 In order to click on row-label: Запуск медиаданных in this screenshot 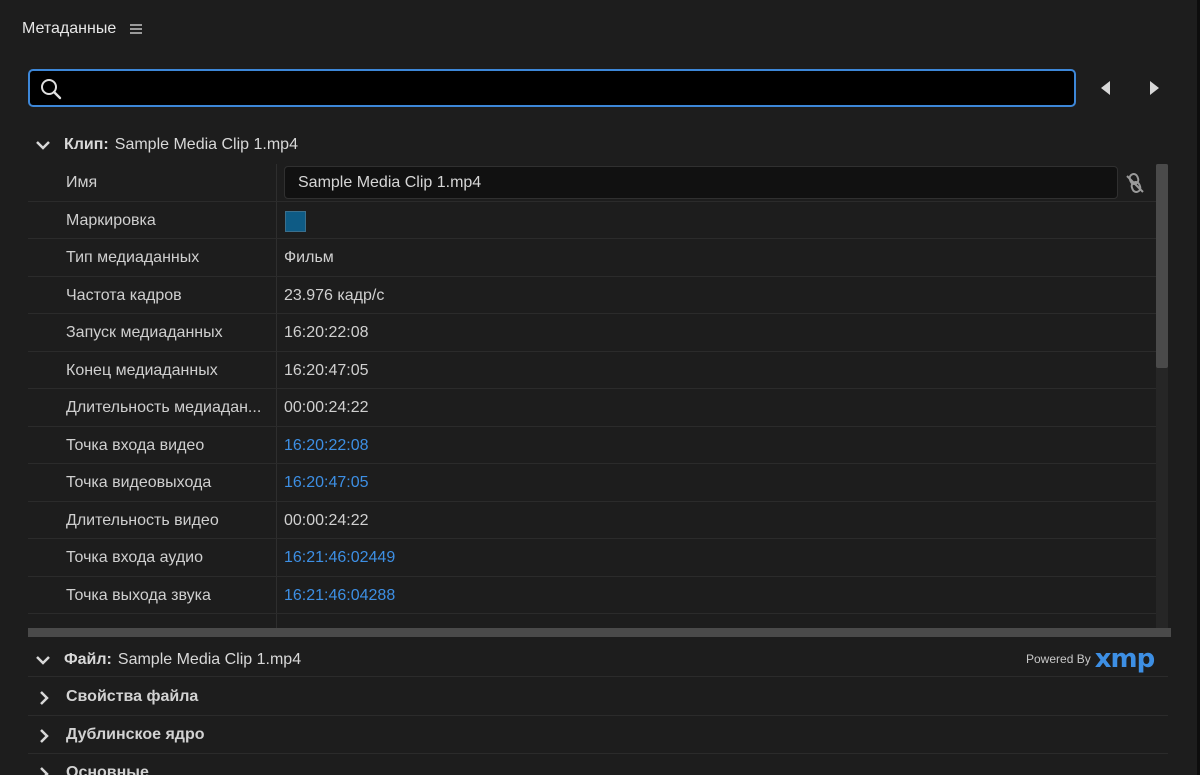, I will do `click(144, 332)`.